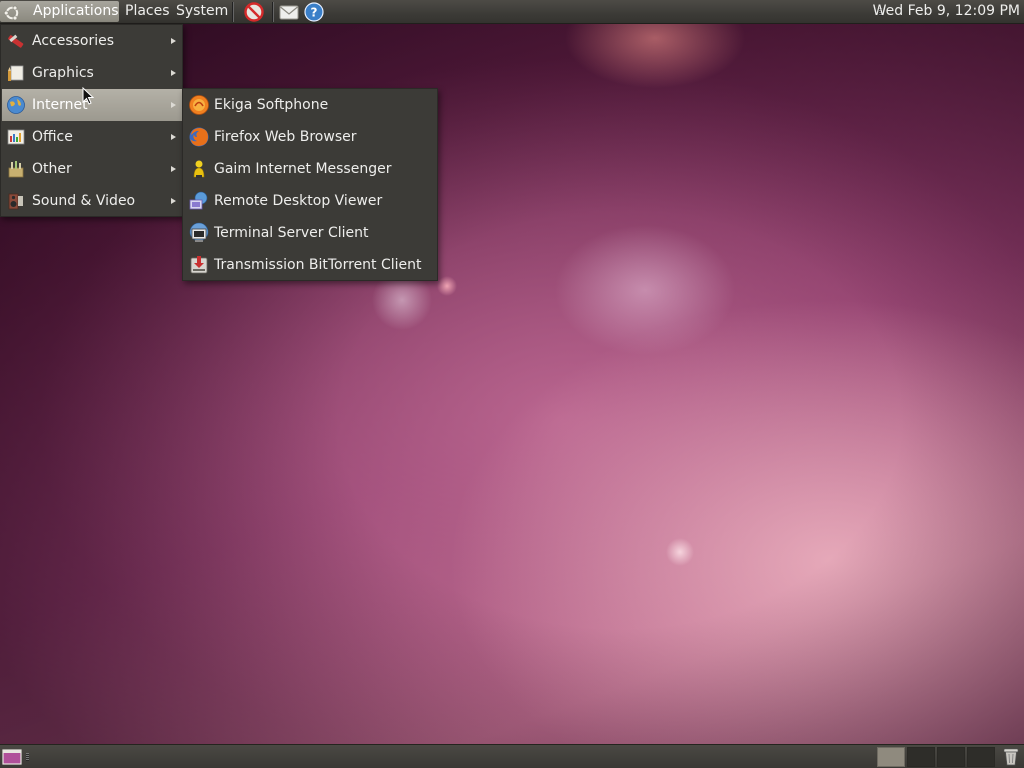 This screenshot has width=1024, height=768. Describe the element at coordinates (63, 73) in the screenshot. I see `menu-item-label: Graphics` at that location.